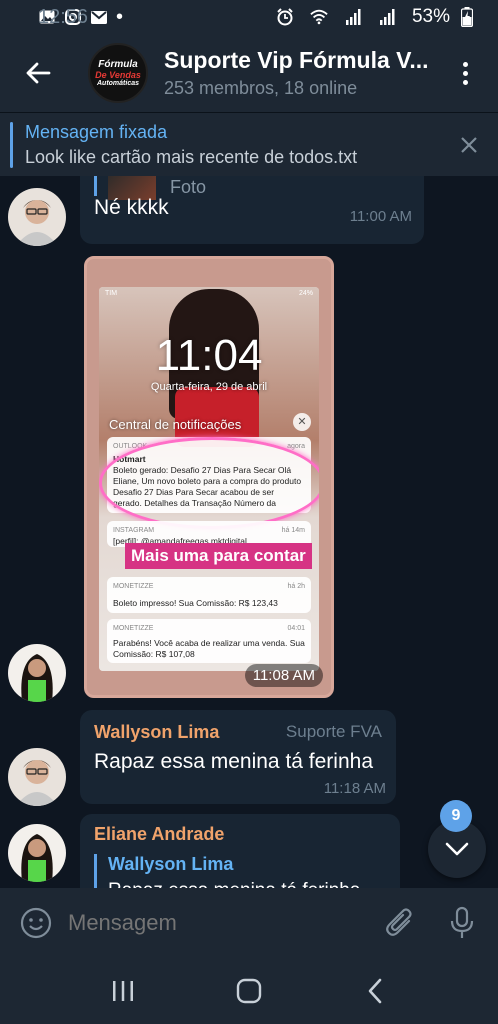  What do you see at coordinates (195, 603) in the screenshot?
I see `notification-body: Boleto impresso! Sua Comissão: R$ 123,43` at bounding box center [195, 603].